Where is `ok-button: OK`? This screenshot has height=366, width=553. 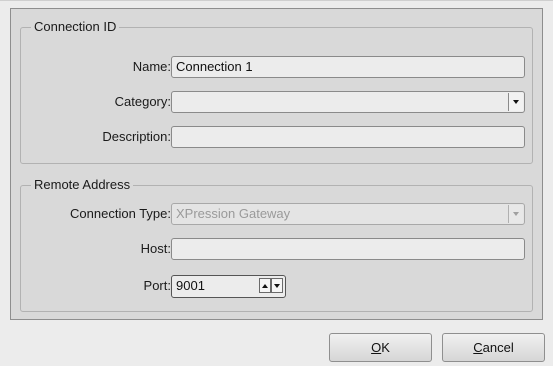
ok-button: OK is located at coordinates (380, 347).